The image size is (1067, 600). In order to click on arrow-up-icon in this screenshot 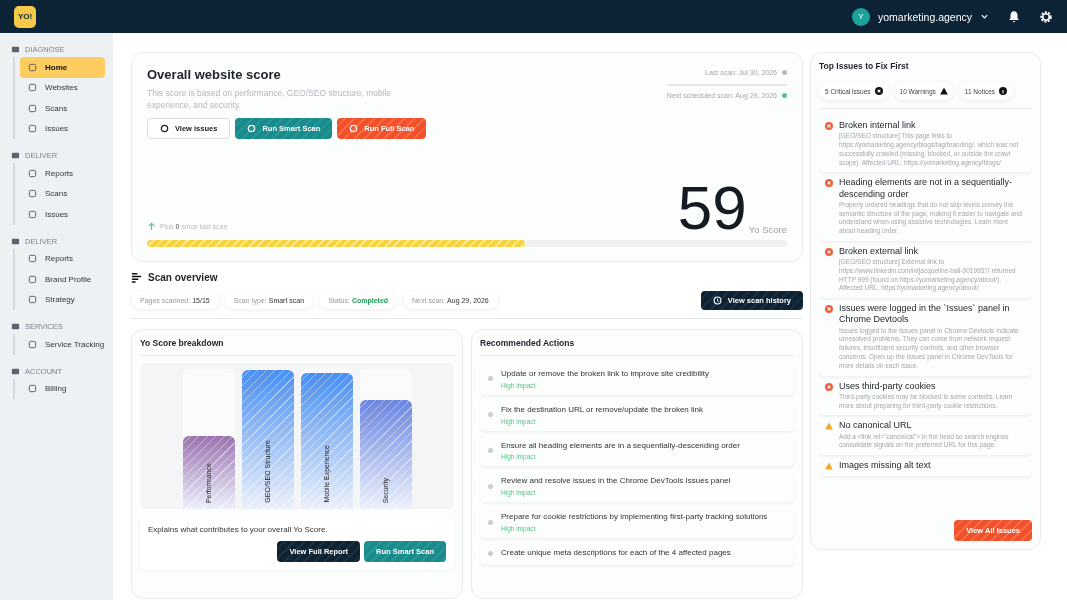, I will do `click(151, 226)`.